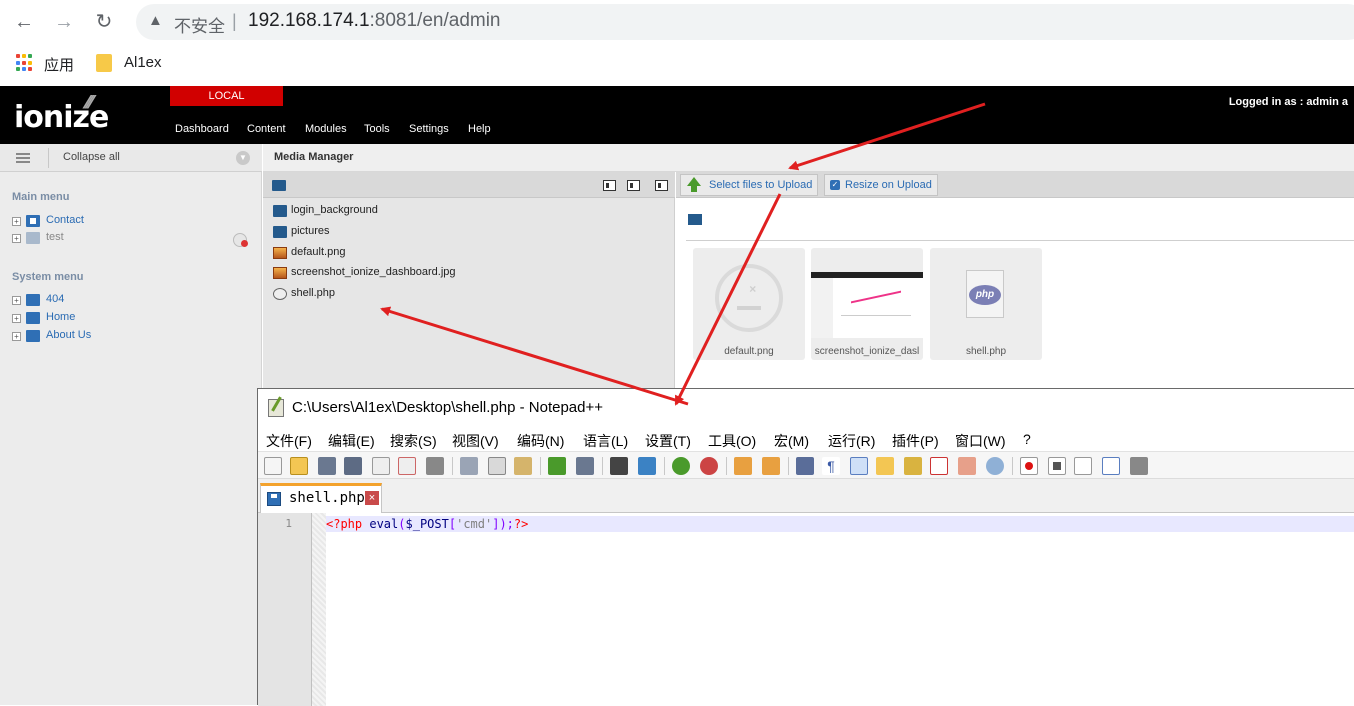 The width and height of the screenshot is (1354, 706). I want to click on tree-item-label: Contact, so click(65, 220).